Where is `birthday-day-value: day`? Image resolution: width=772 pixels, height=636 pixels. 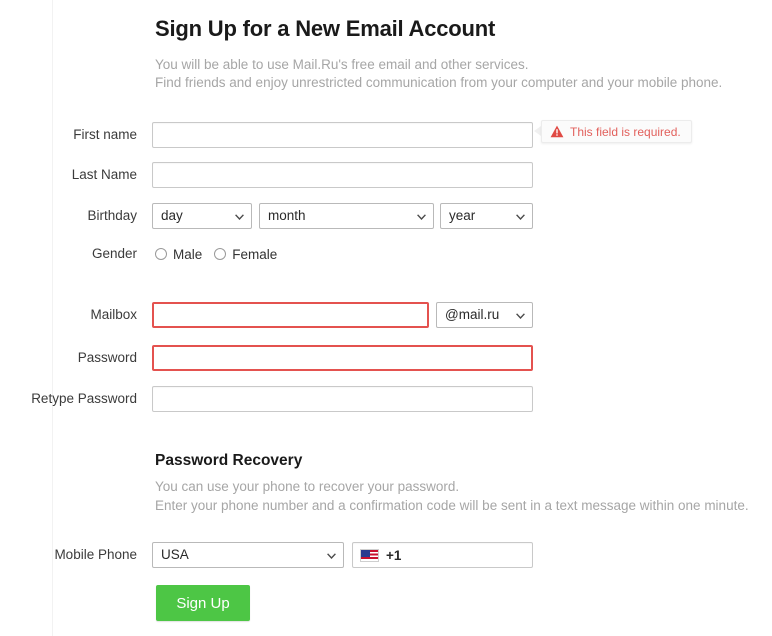 birthday-day-value: day is located at coordinates (172, 215).